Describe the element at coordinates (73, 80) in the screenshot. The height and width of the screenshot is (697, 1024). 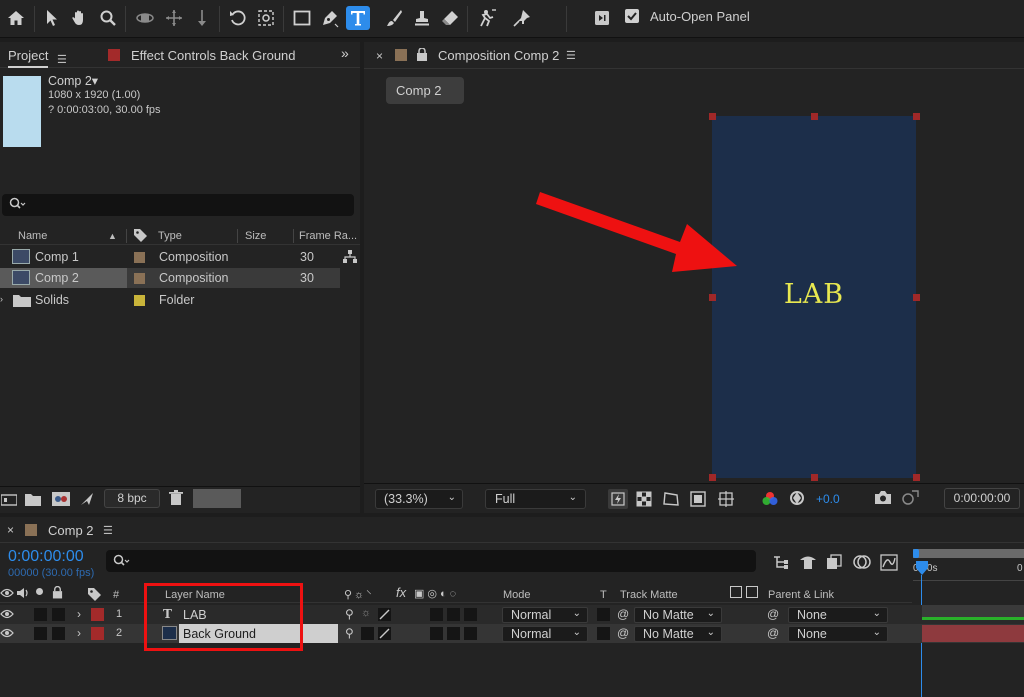
I see `preview-name: Comp 2▾` at that location.